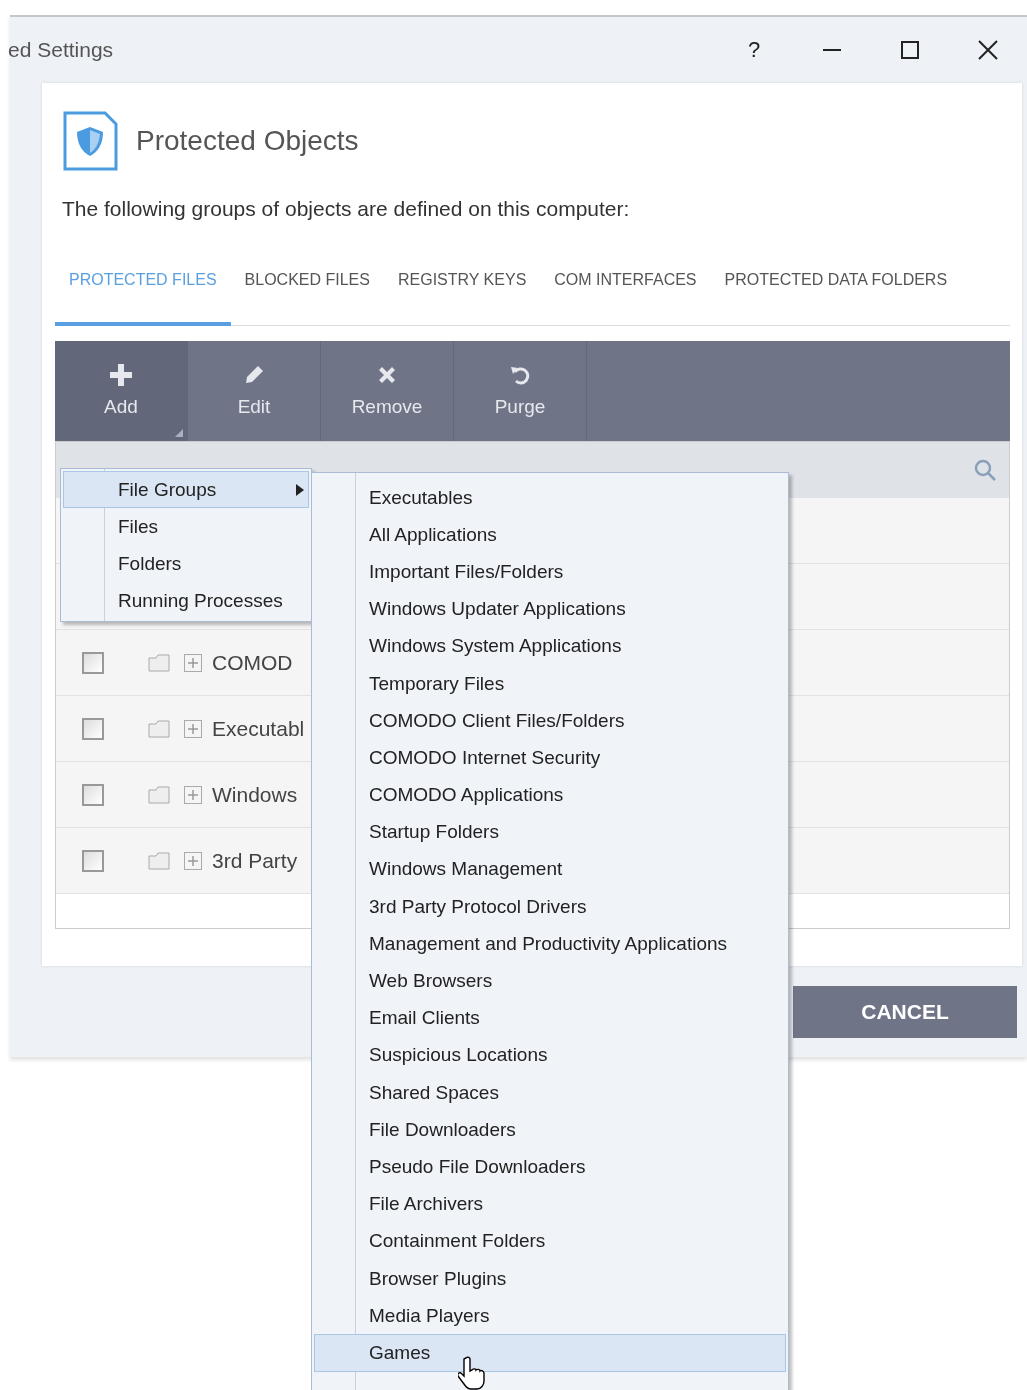 This screenshot has height=1390, width=1027. I want to click on menu-item: Suspicious Locations, so click(550, 1055).